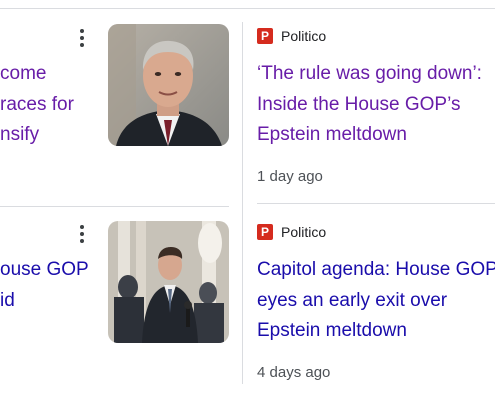  I want to click on news-headline-line: ‘The rule was going down’:, so click(376, 74).